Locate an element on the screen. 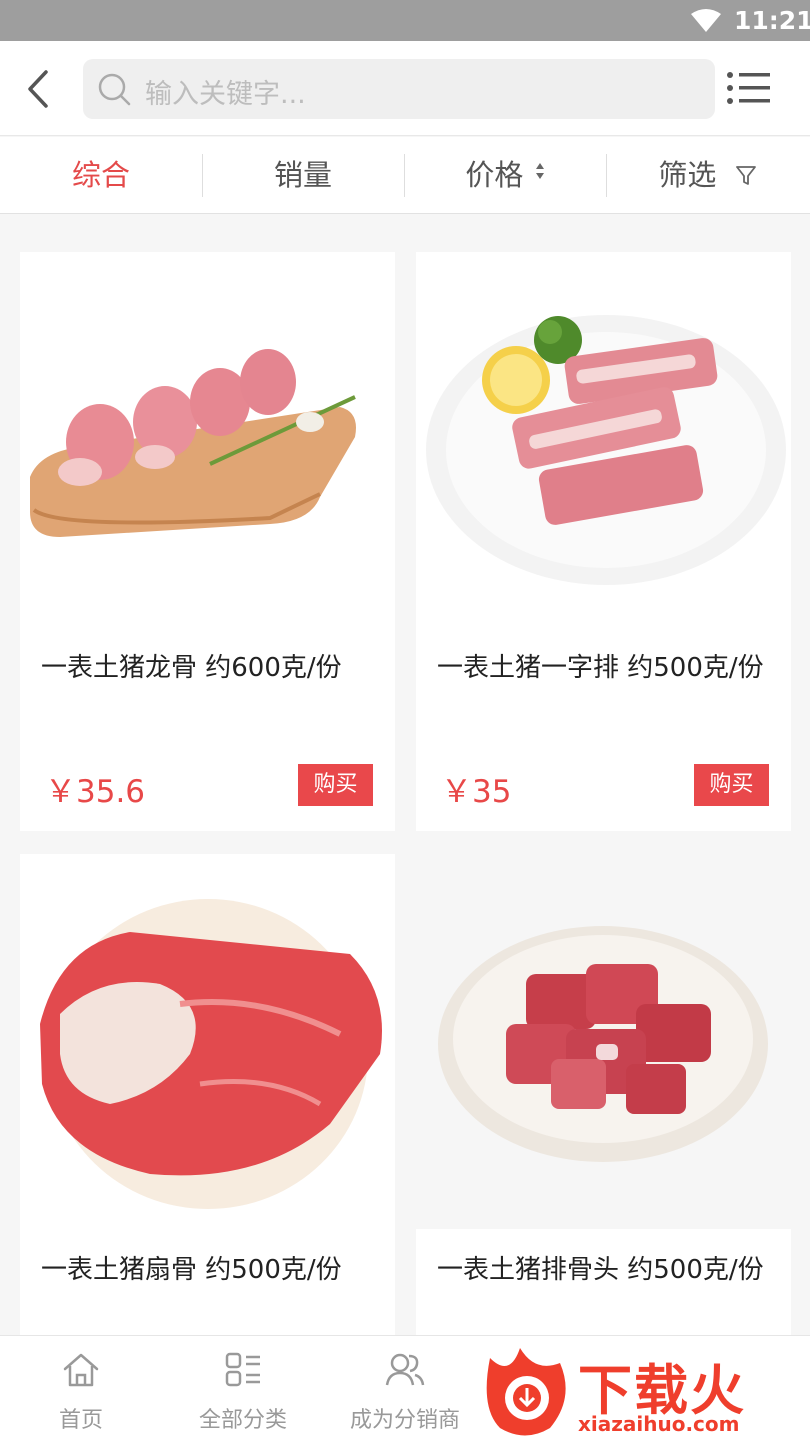  tab-filter: 筛选 is located at coordinates (707, 175).